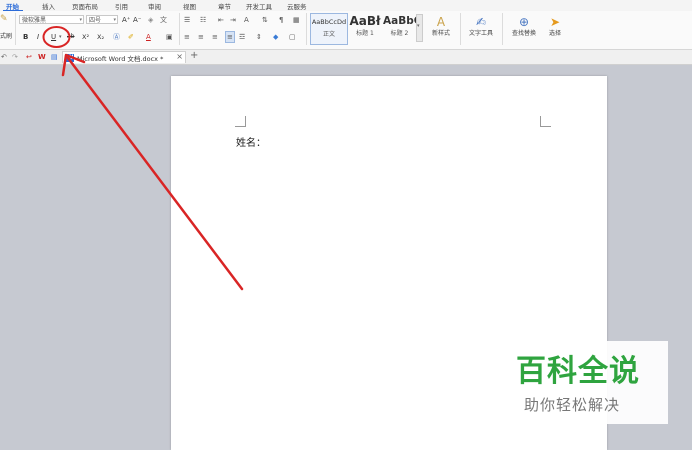 Image resolution: width=692 pixels, height=450 pixels. Describe the element at coordinates (150, 20) in the screenshot. I see `clear-format-icon: ◈` at that location.